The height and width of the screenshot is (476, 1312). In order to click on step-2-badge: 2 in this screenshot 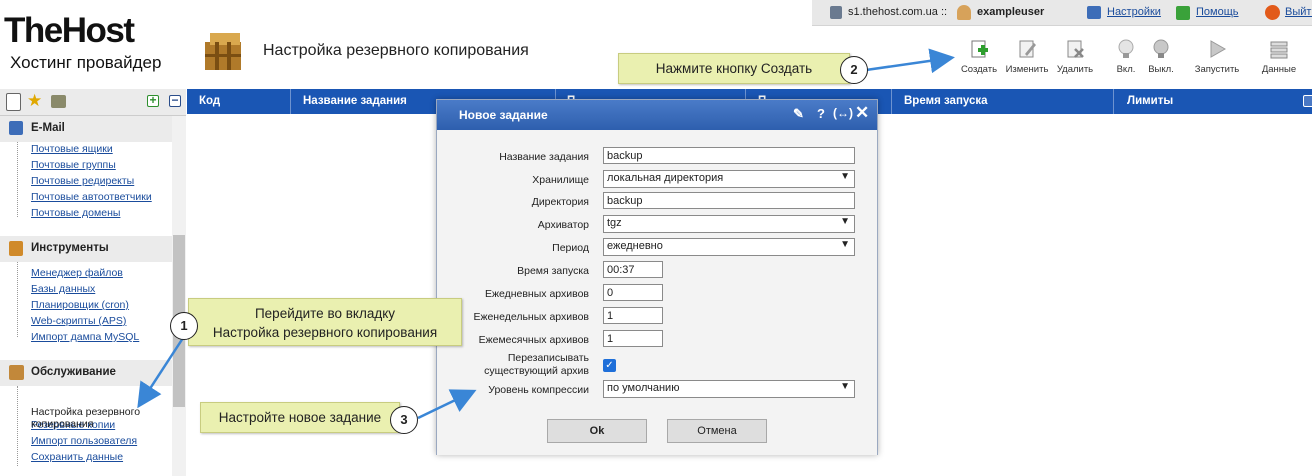, I will do `click(854, 70)`.